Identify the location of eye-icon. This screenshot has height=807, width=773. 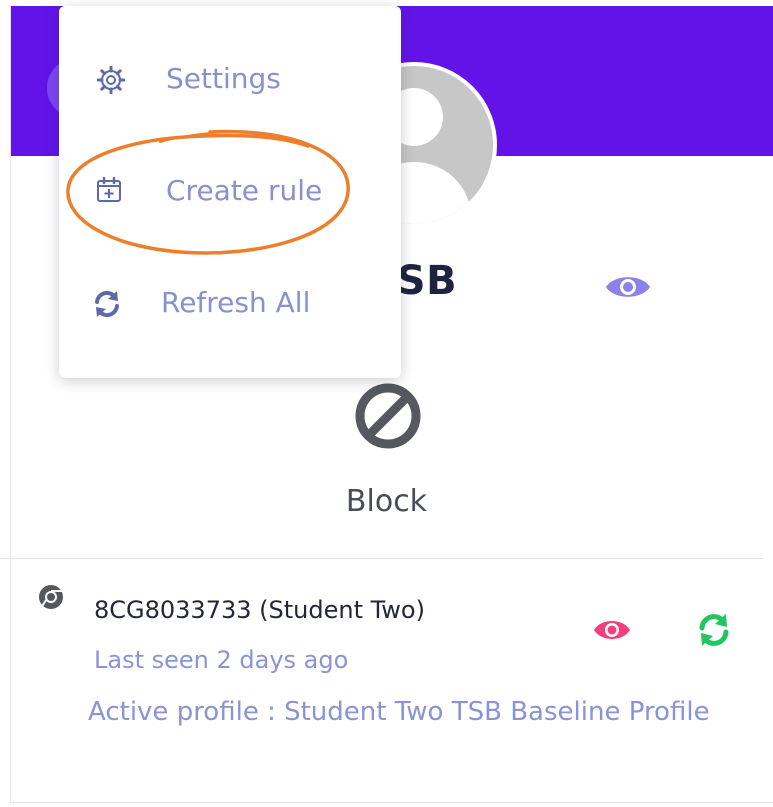
(628, 287).